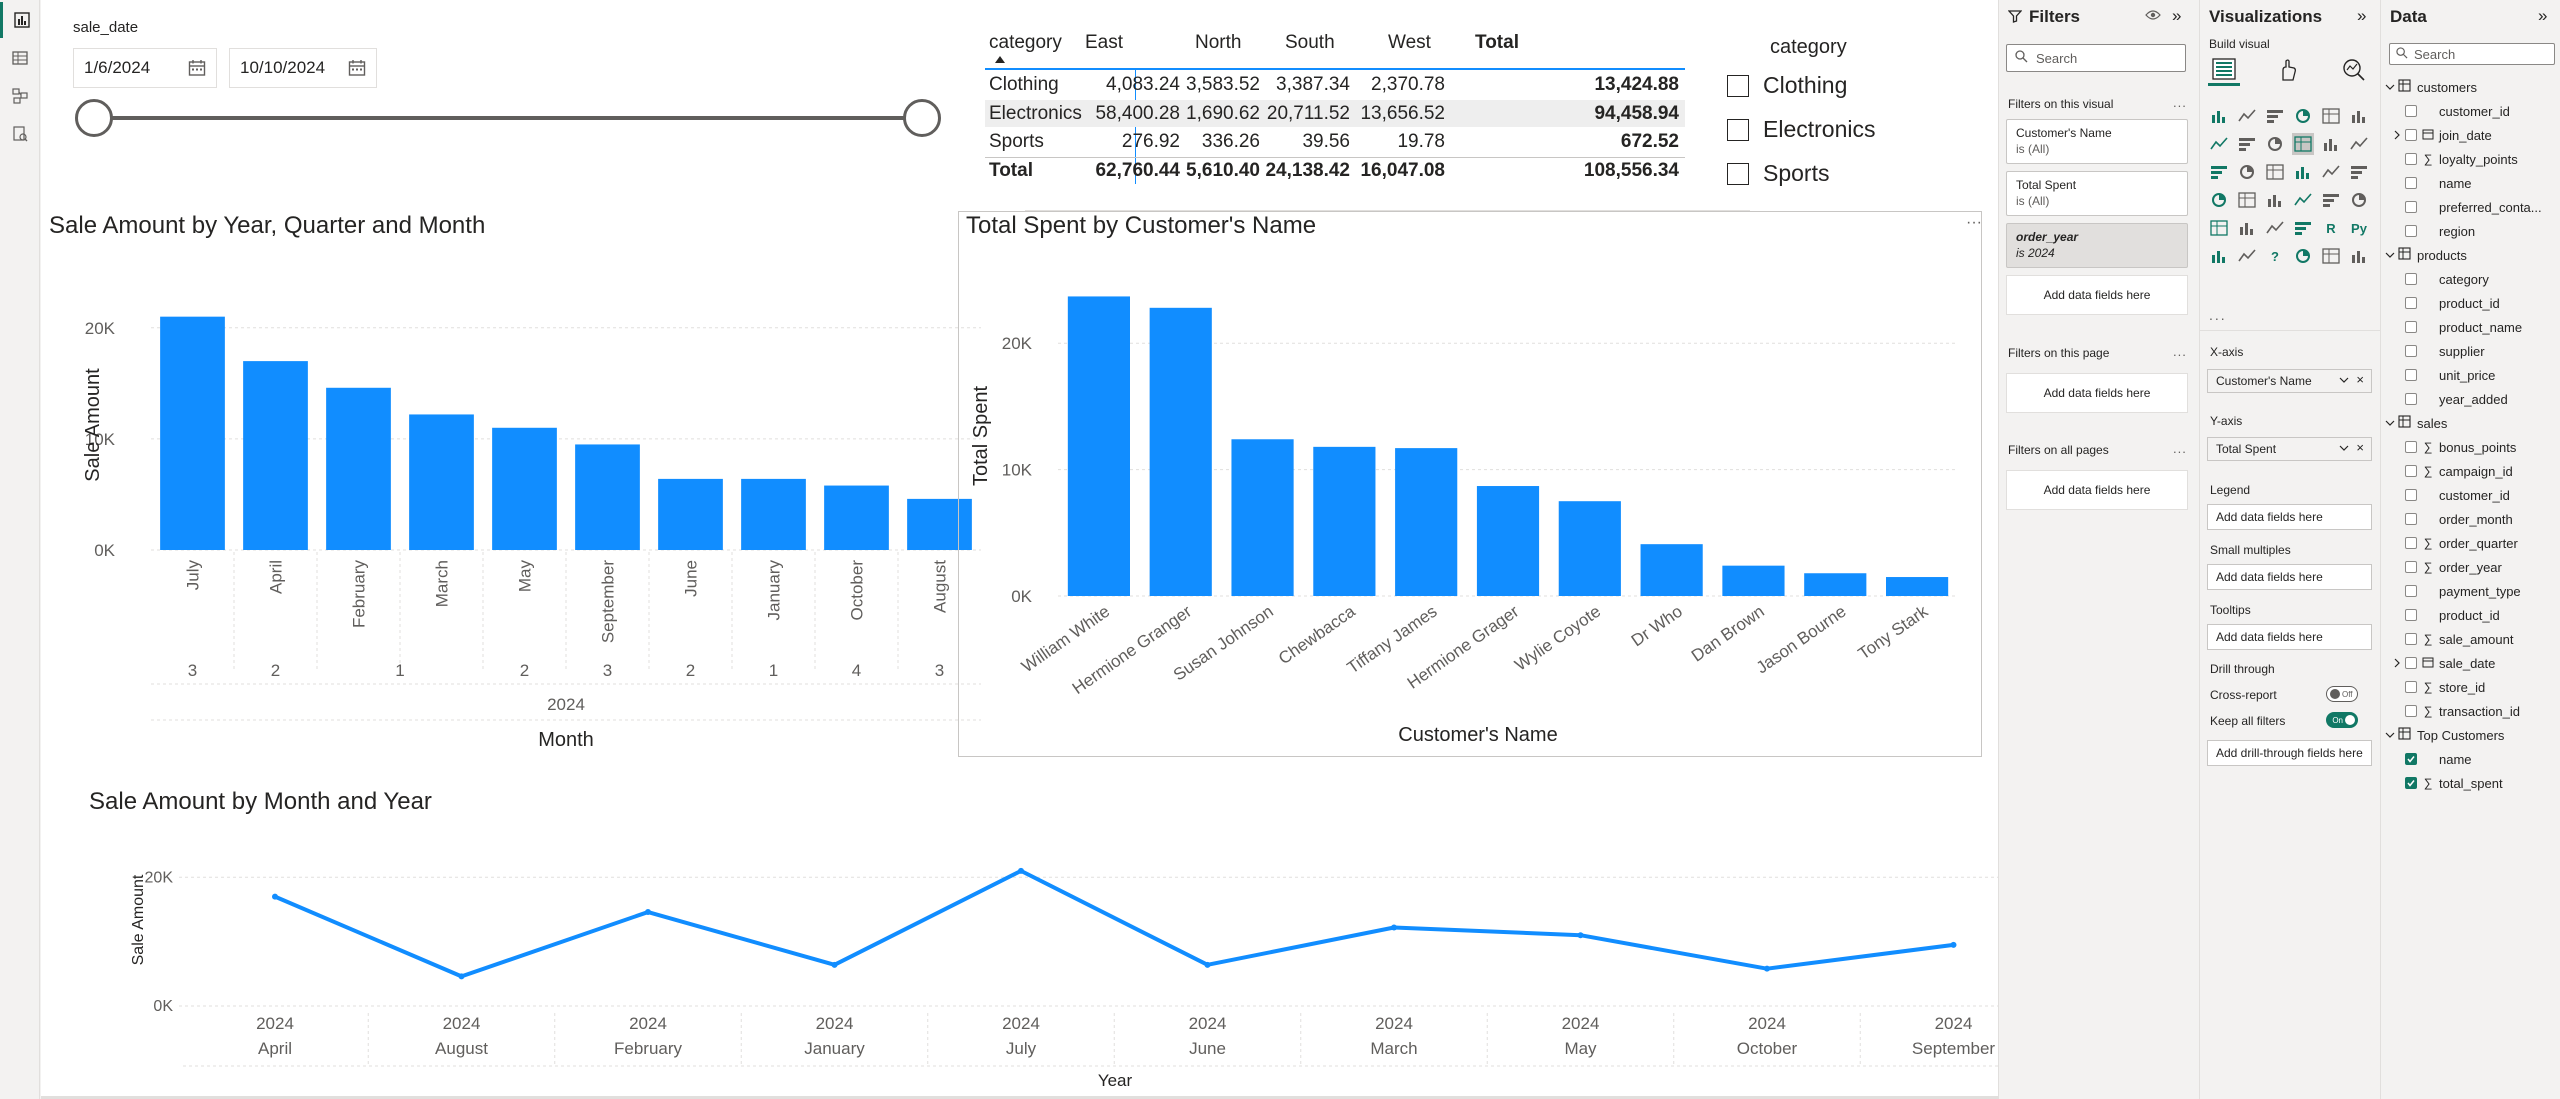 The image size is (2560, 1099). What do you see at coordinates (2453, 471) in the screenshot?
I see `field-node: ∑ campaign_id` at bounding box center [2453, 471].